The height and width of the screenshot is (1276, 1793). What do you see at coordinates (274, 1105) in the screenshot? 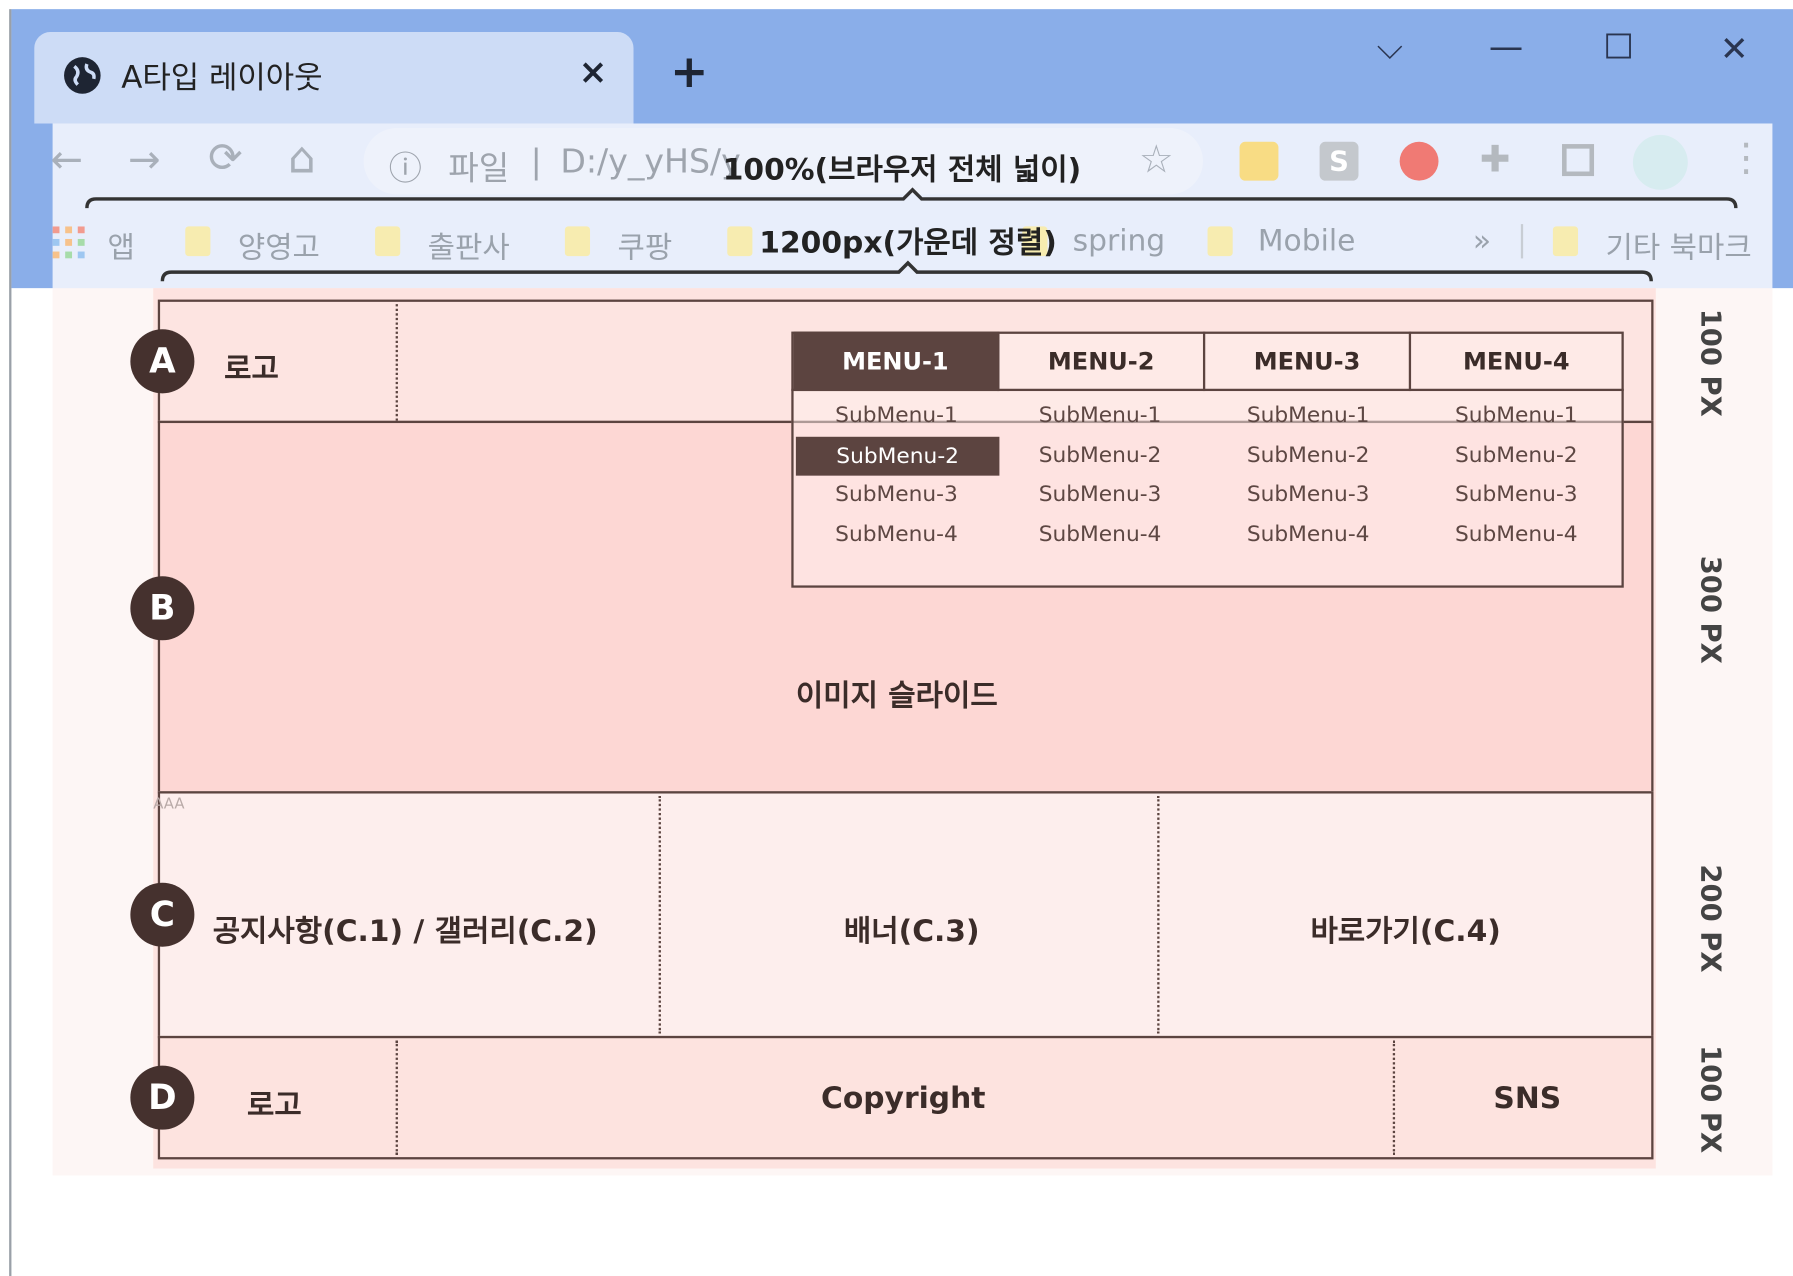
I see `footer-logo: 로고` at bounding box center [274, 1105].